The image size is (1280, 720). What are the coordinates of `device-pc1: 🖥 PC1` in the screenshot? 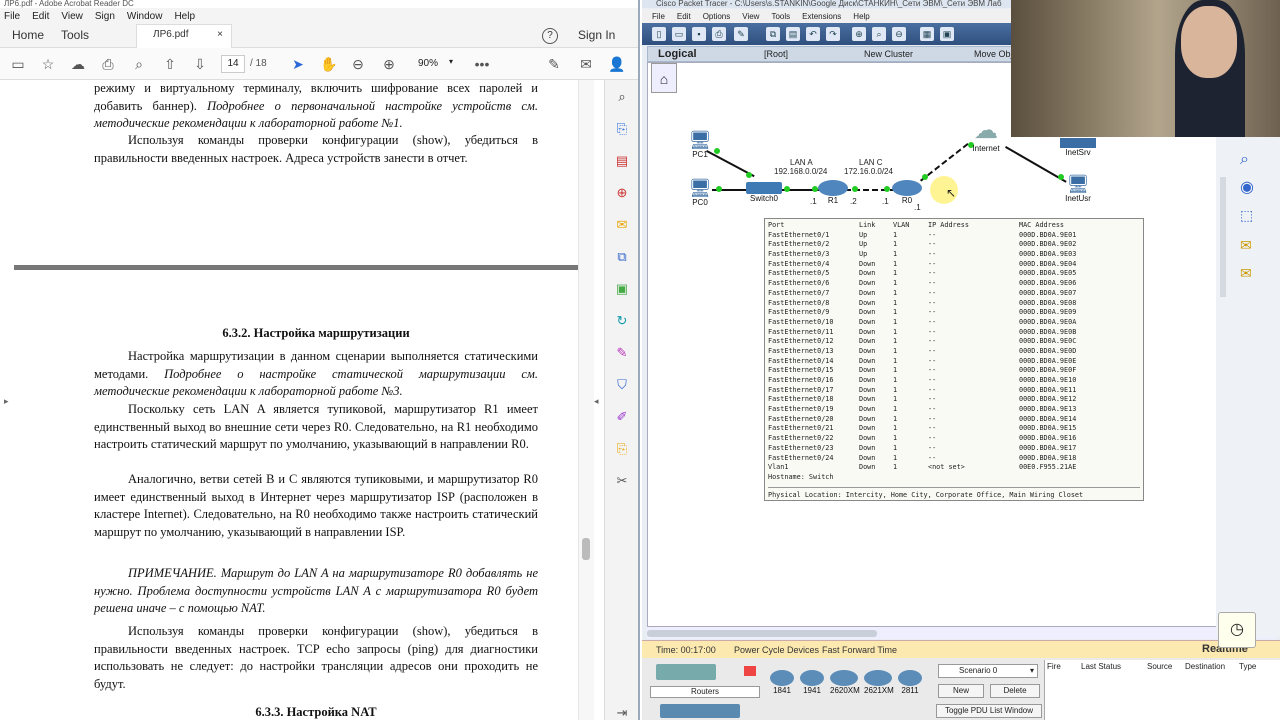 It's located at (700, 144).